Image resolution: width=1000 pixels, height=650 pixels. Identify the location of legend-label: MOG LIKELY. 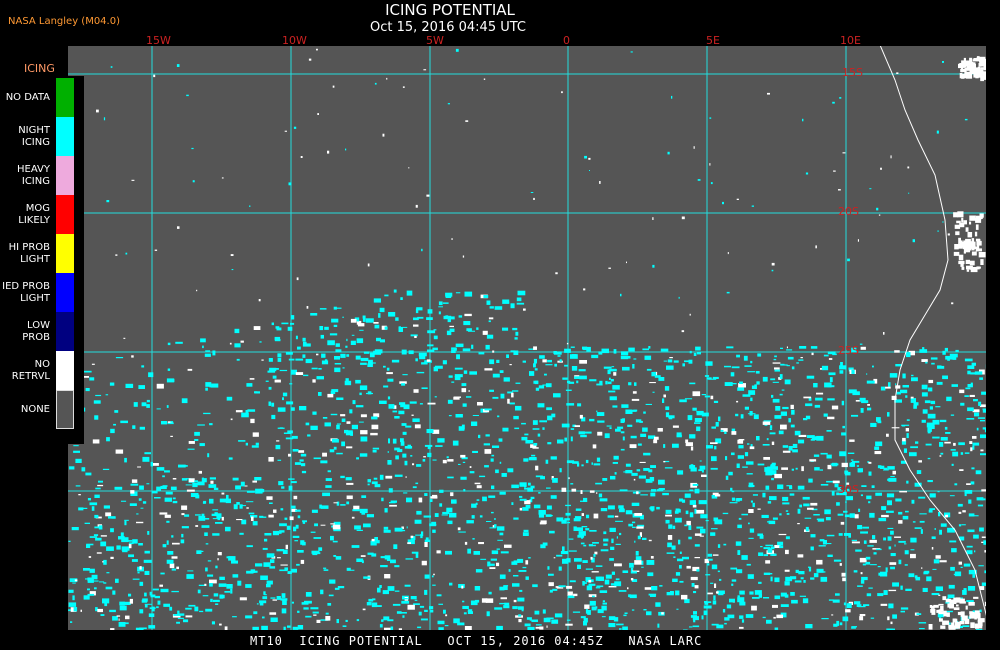
(34, 214).